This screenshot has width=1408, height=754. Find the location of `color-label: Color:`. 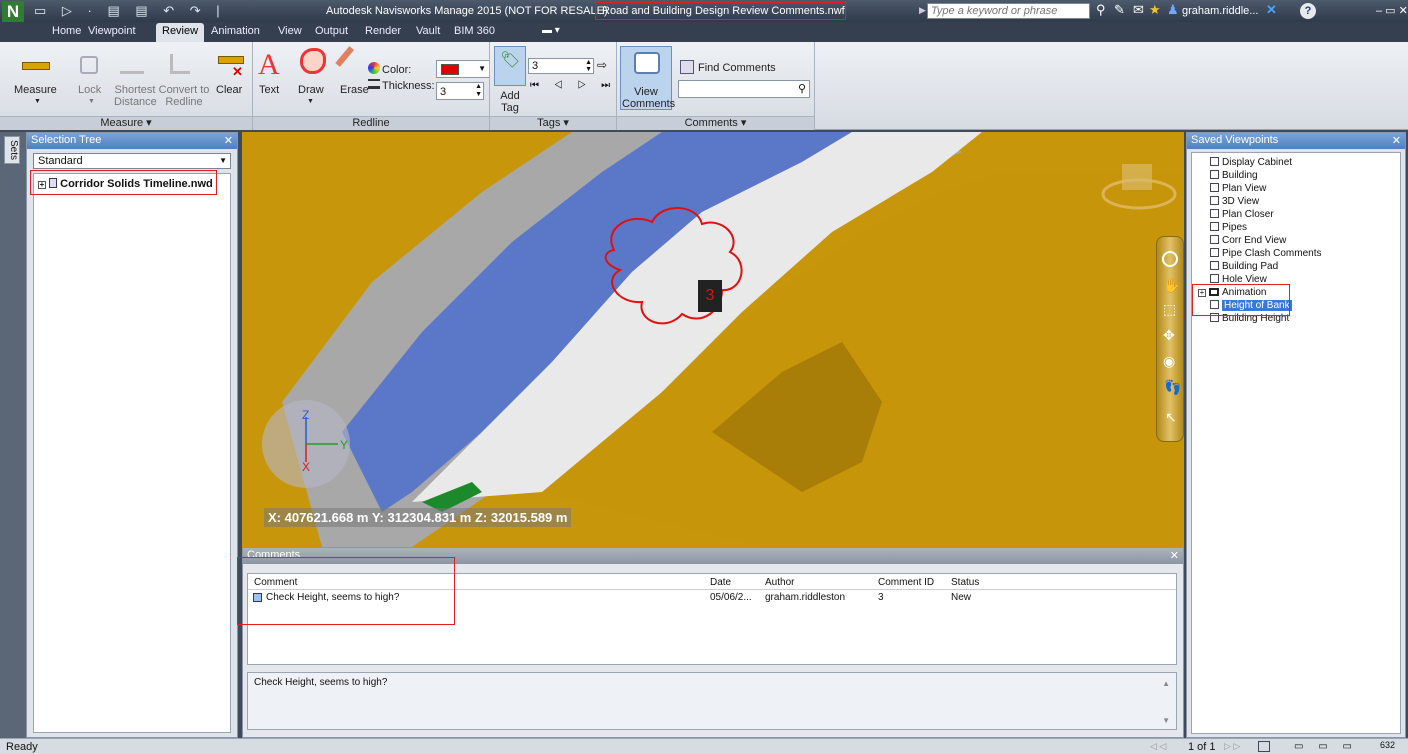

color-label: Color: is located at coordinates (397, 70).